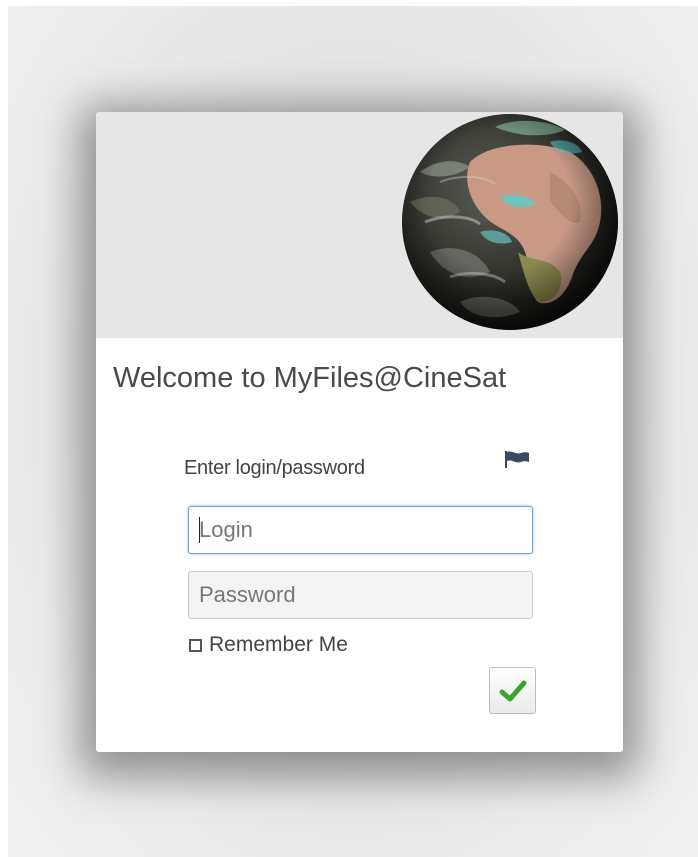  What do you see at coordinates (274, 468) in the screenshot?
I see `login-prompt: Enter login/password` at bounding box center [274, 468].